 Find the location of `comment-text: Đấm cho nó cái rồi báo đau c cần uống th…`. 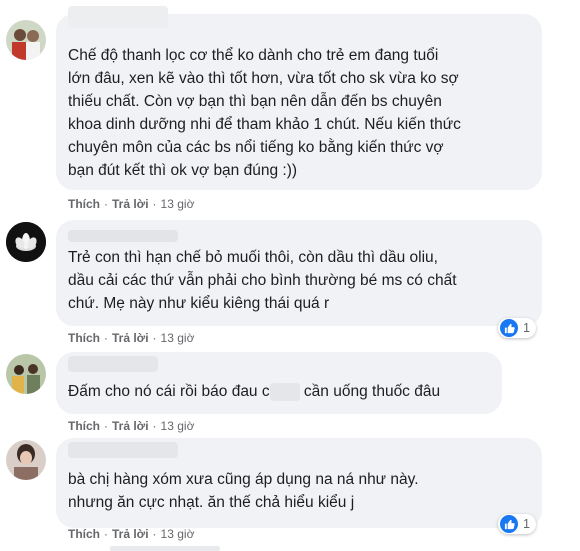

comment-text: Đấm cho nó cái rồi báo đau c cần uống th… is located at coordinates (254, 391).